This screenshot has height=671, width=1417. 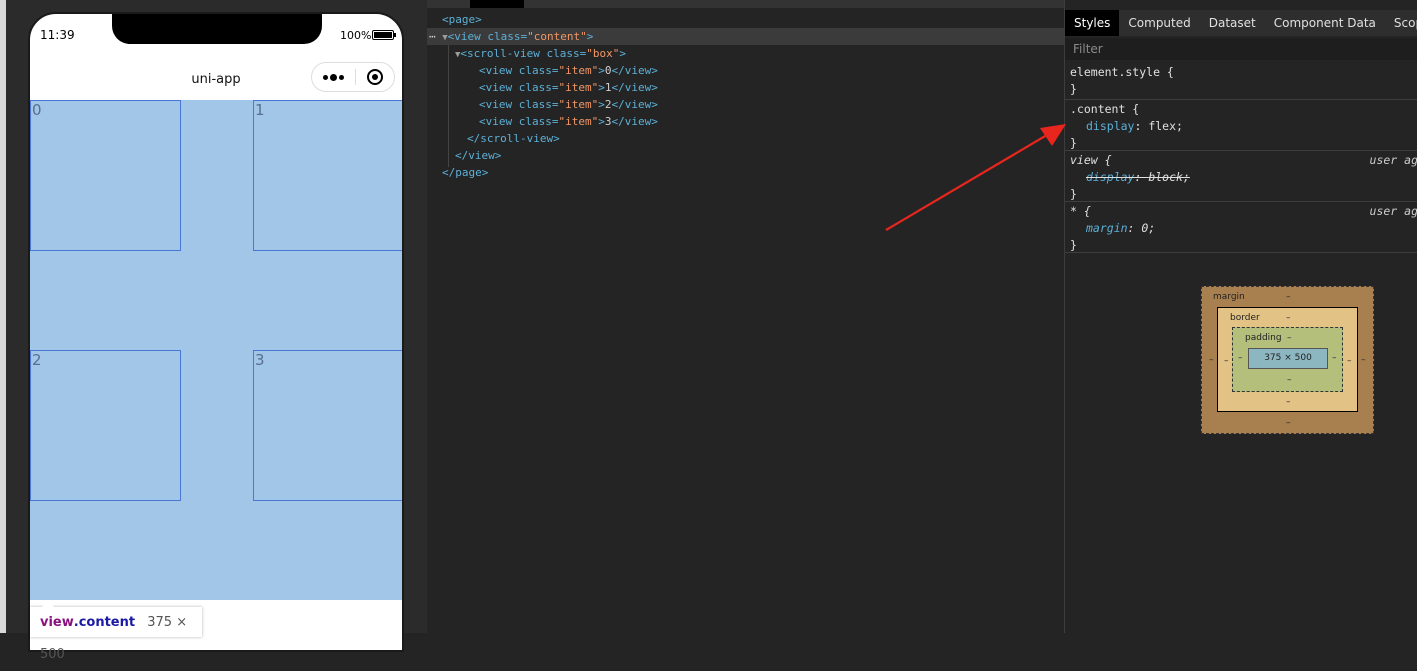 What do you see at coordinates (88, 622) in the screenshot?
I see `tooltip-selector: view.content` at bounding box center [88, 622].